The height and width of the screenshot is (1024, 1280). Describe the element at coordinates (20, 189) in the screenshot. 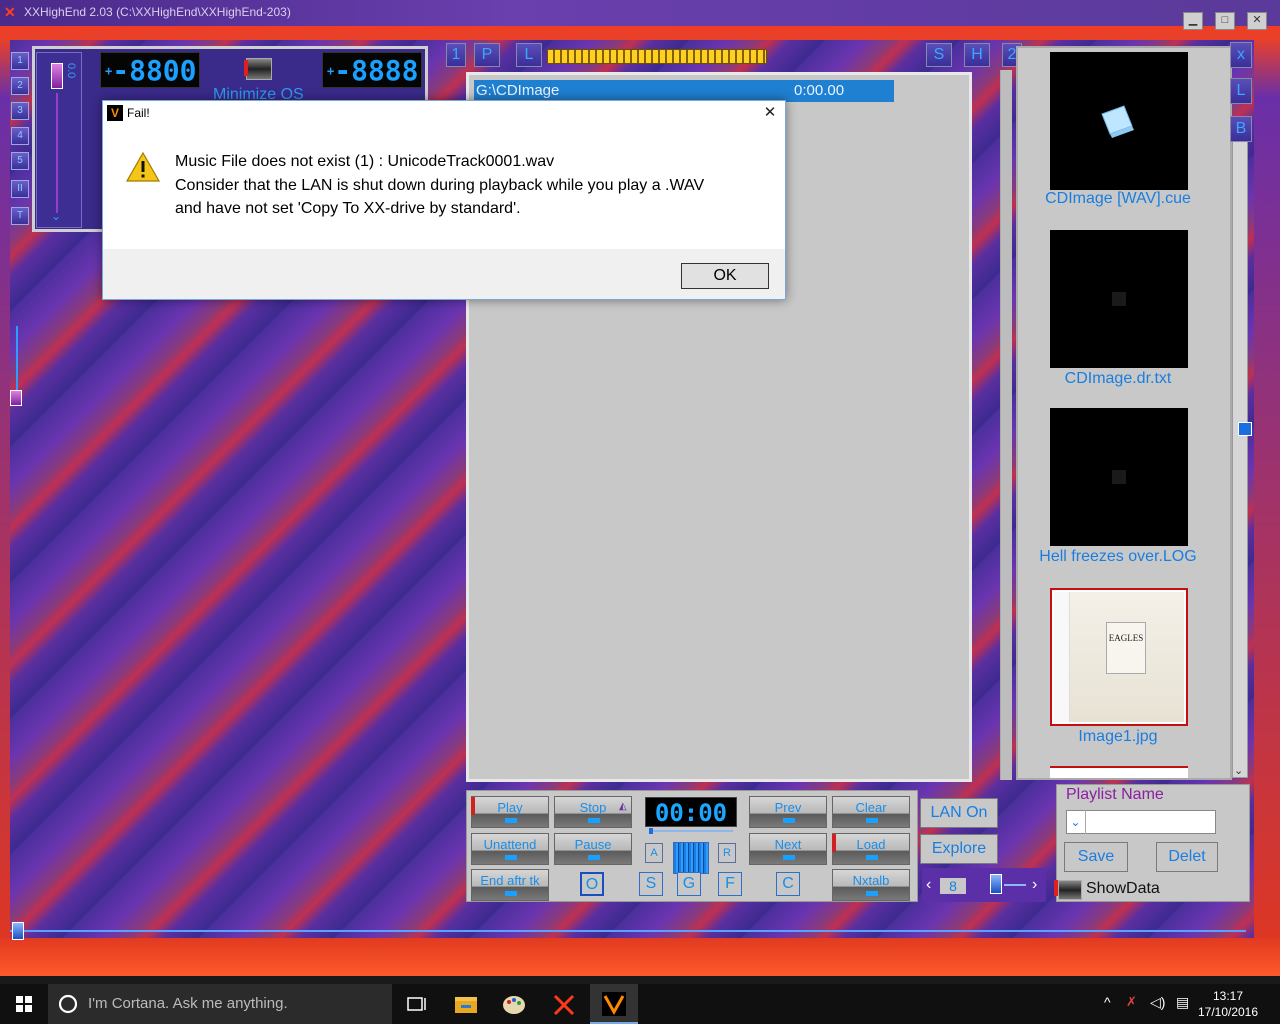

I see `preset-button-ii: II` at that location.